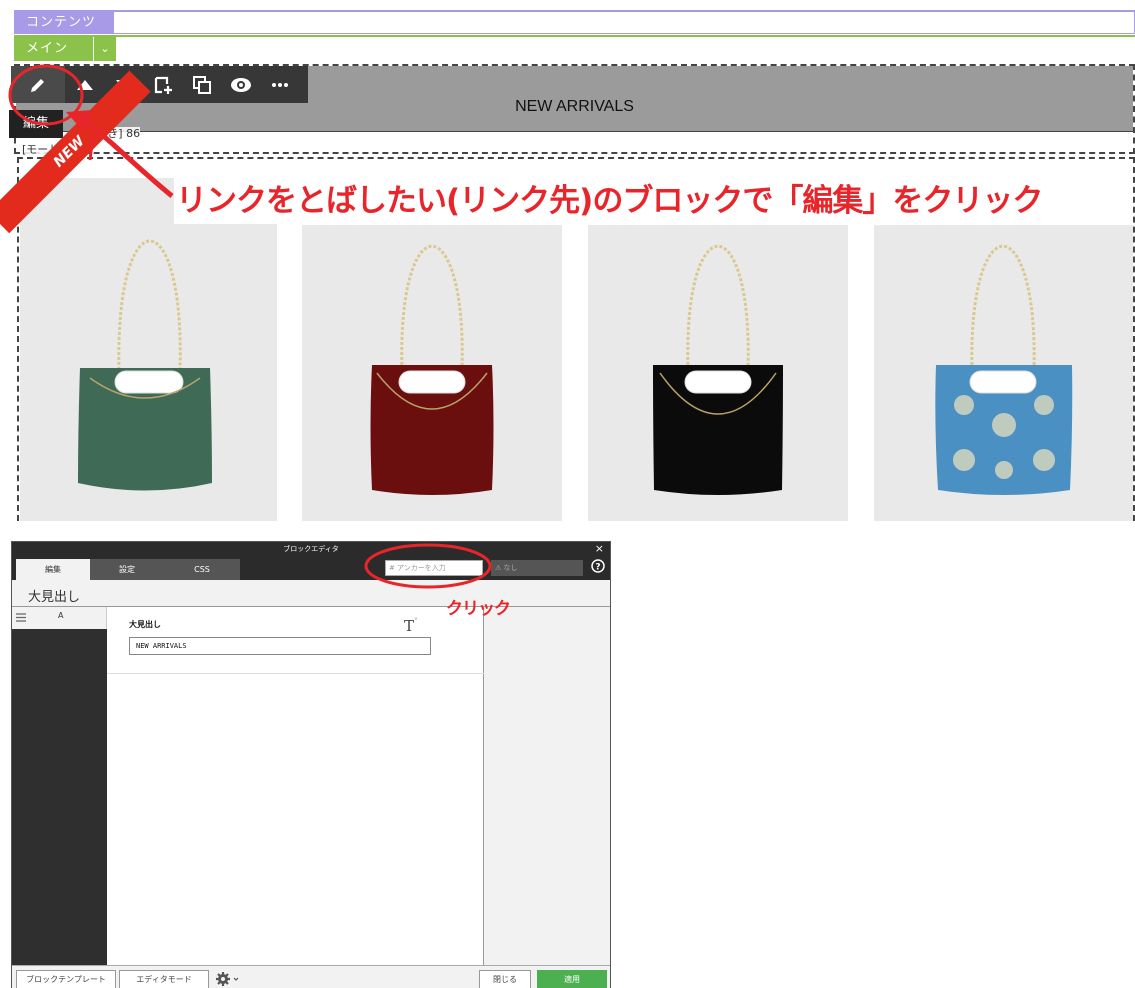 This screenshot has width=1135, height=988. I want to click on anchor-select: ⚠ なし, so click(537, 568).